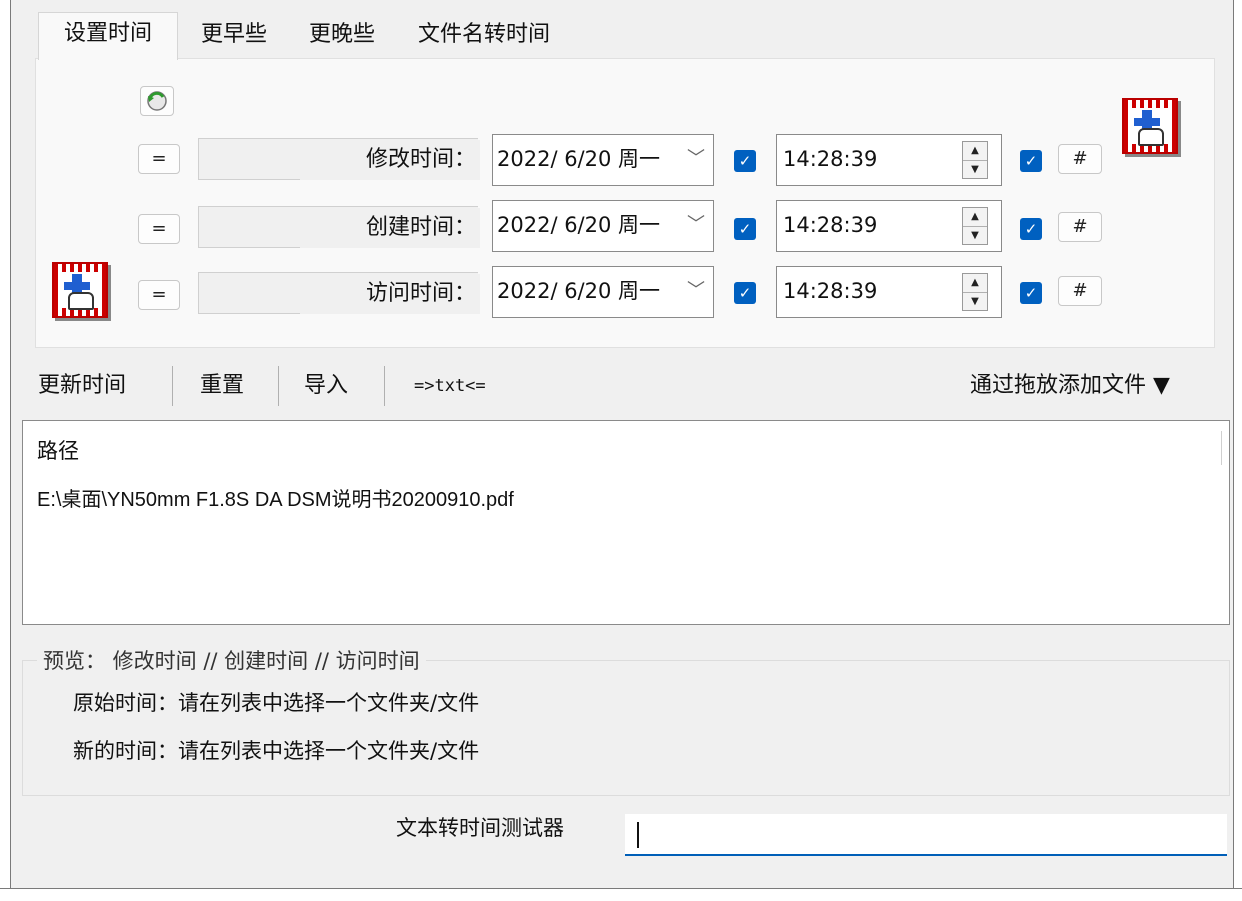 This screenshot has width=1242, height=901. What do you see at coordinates (621, 894) in the screenshot?
I see `window-bottom-border` at bounding box center [621, 894].